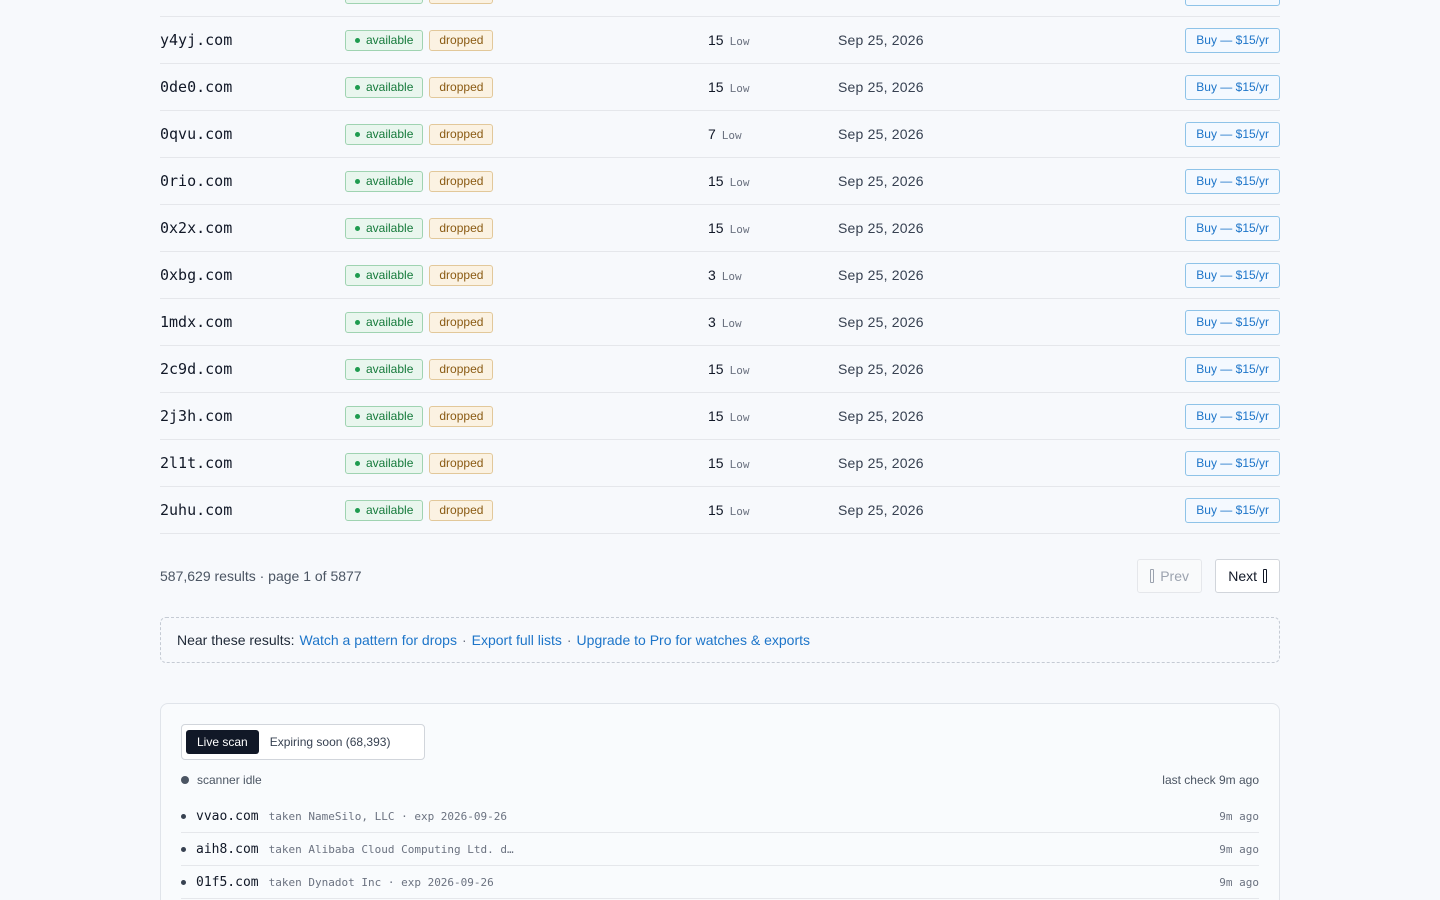  Describe the element at coordinates (196, 40) in the screenshot. I see `domain-name: y4yj.com` at that location.